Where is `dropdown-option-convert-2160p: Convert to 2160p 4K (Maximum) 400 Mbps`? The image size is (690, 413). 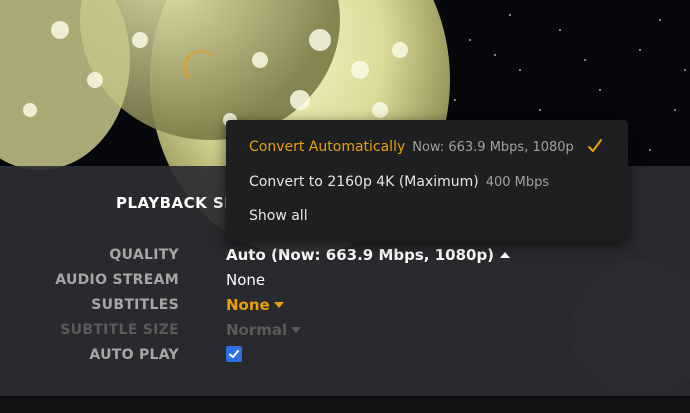
dropdown-option-convert-2160p: Convert to 2160p 4K (Maximum) 400 Mbps is located at coordinates (399, 183).